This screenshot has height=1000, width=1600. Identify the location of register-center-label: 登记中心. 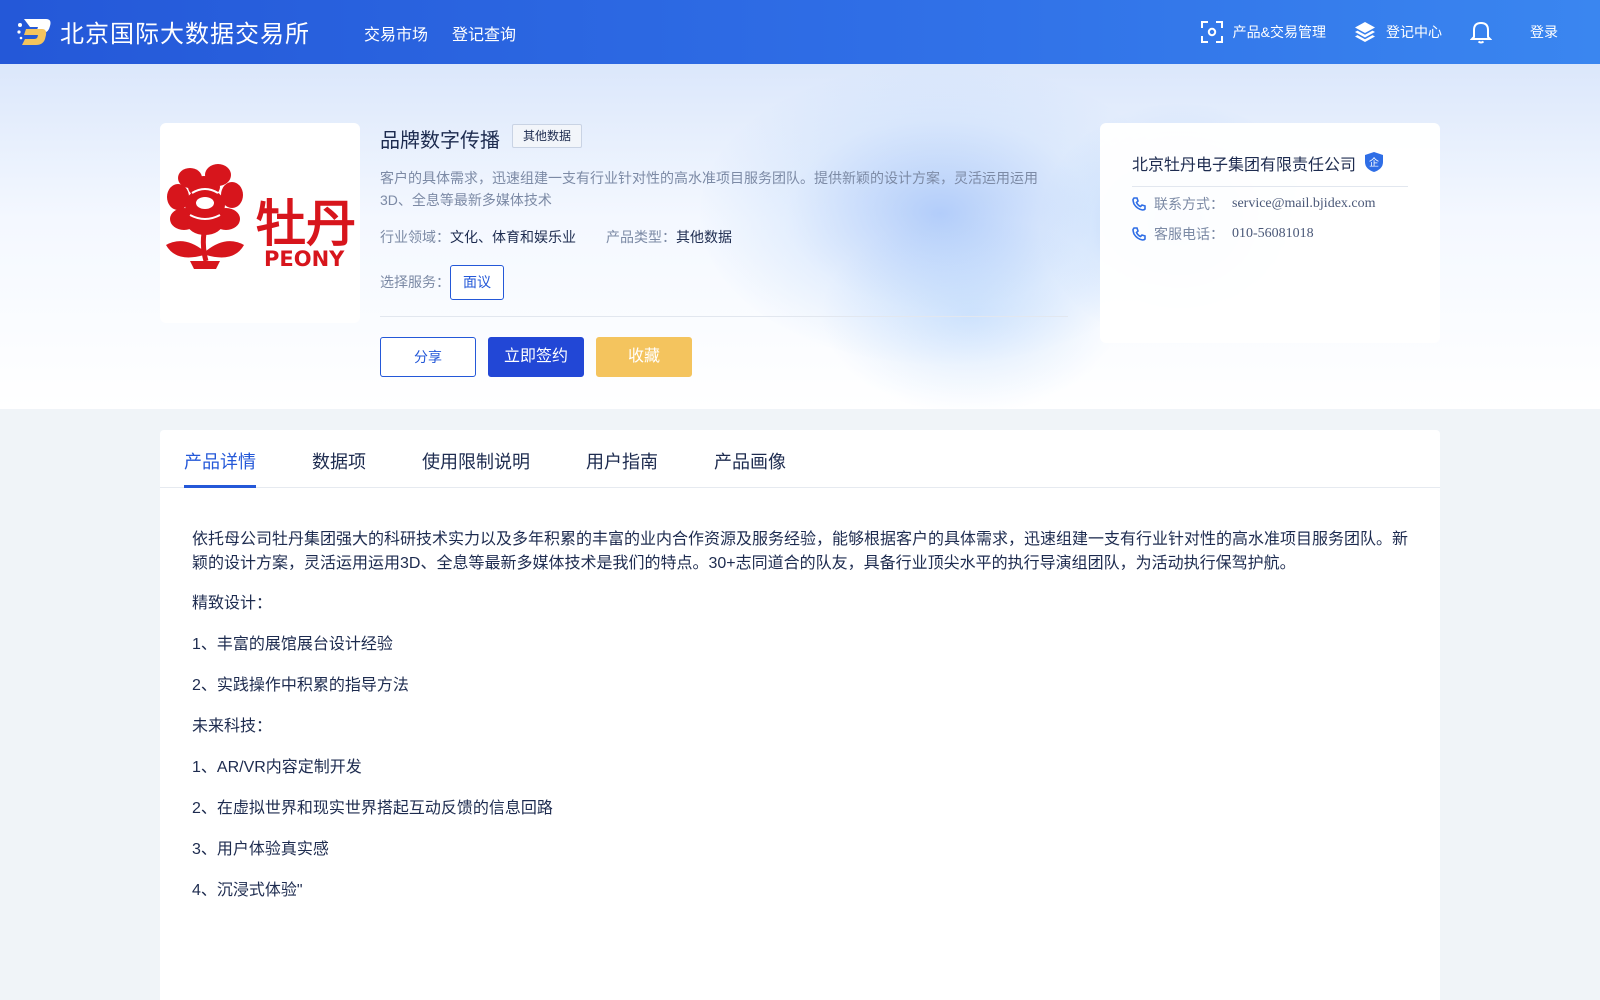
(1414, 32).